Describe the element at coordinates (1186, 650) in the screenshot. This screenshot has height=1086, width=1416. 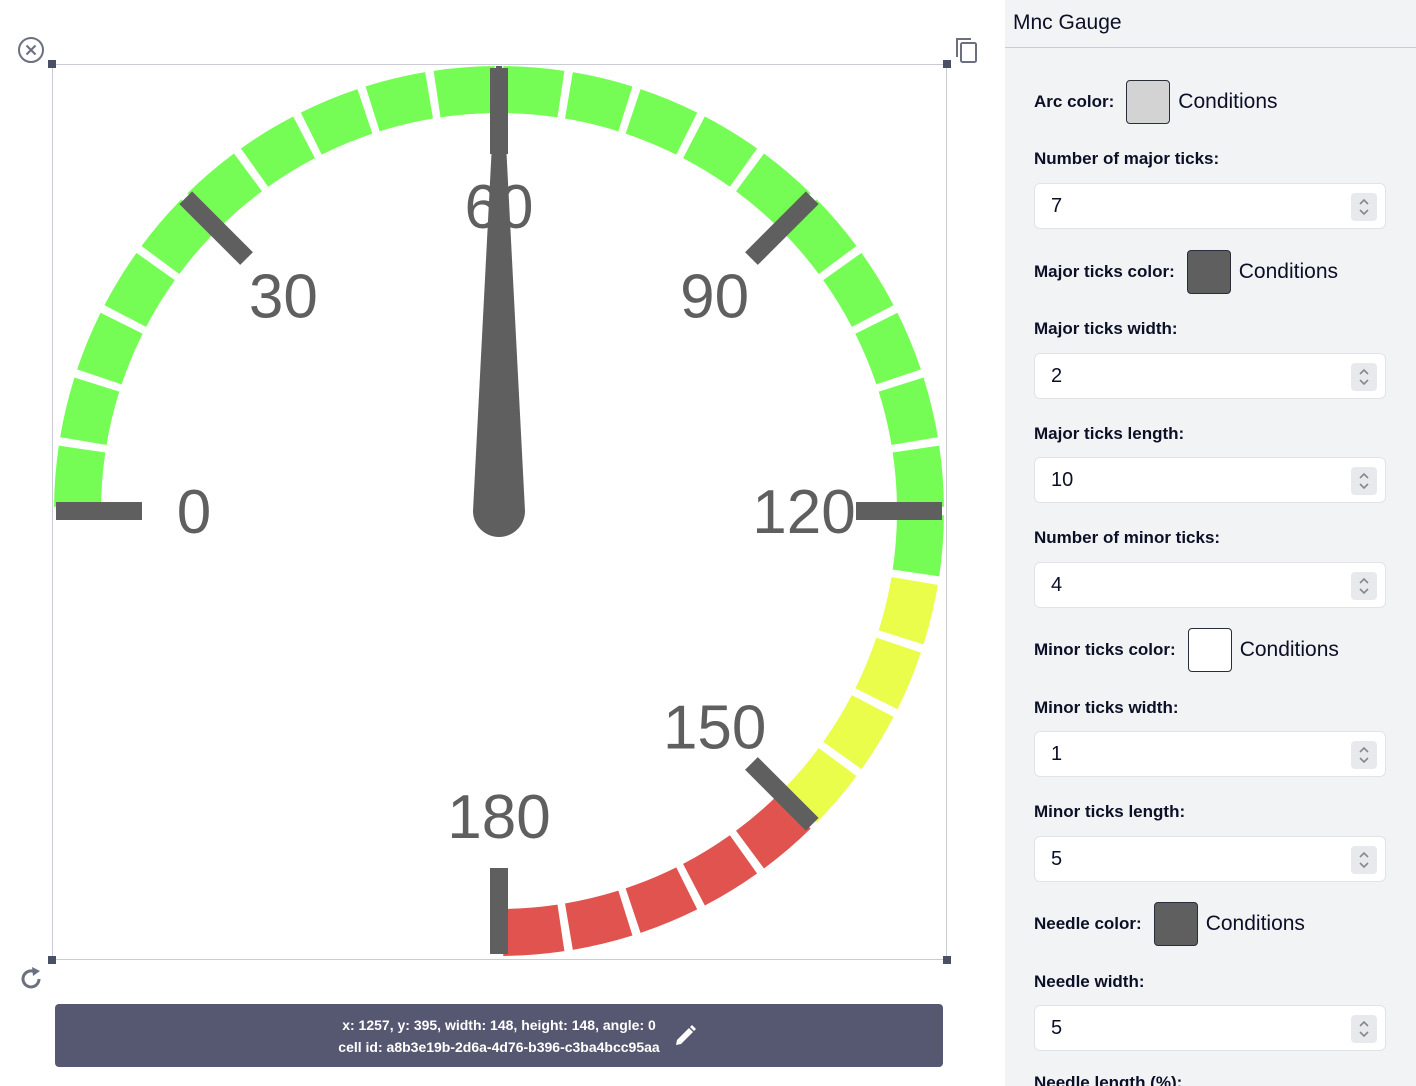
I see `minor-ticks-color-row: Minor ticks color: Conditions` at that location.